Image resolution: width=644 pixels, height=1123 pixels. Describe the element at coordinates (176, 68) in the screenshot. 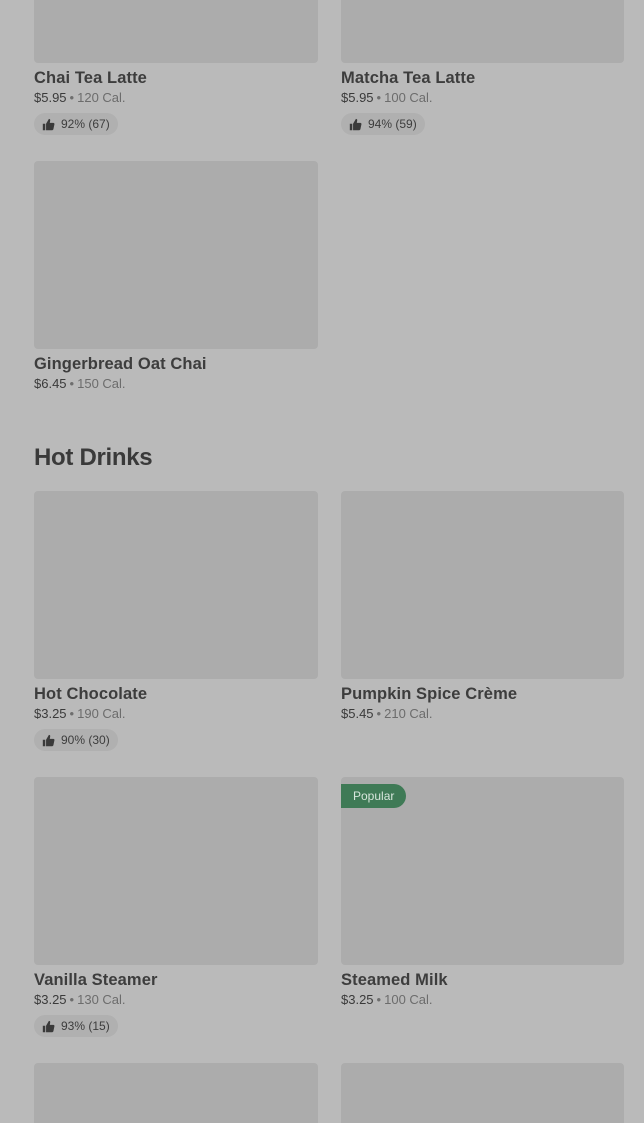

I see `menu-item-card: Chai Tea Latte $5.95 • 120 Cal. 92% (67)` at that location.